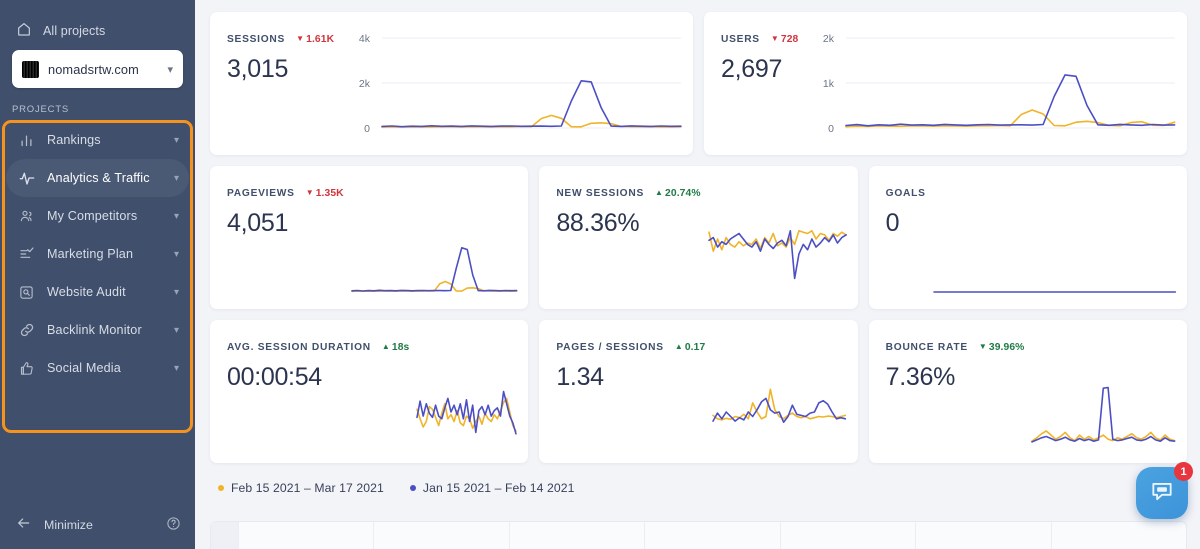 Image resolution: width=1200 pixels, height=549 pixels. I want to click on metric-summary: PAGES / SESSIONS ▲ 0.17 1.34, so click(622, 391).